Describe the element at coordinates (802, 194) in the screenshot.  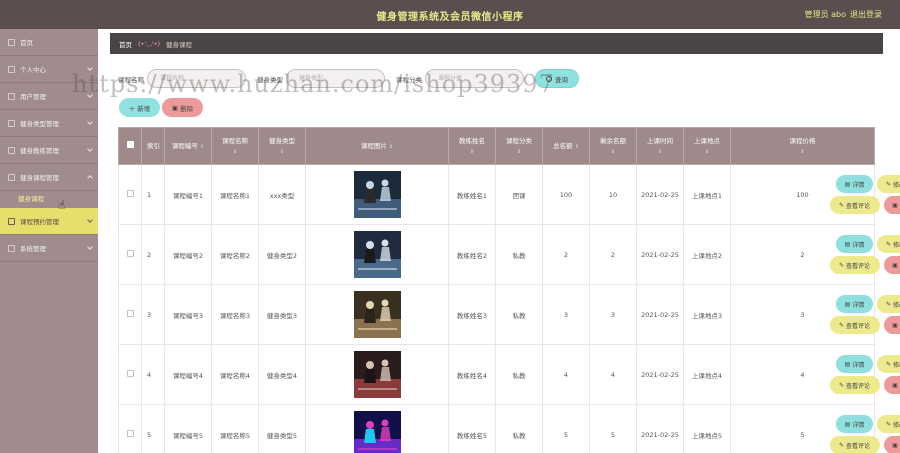
I see `cell-price: 100` at that location.